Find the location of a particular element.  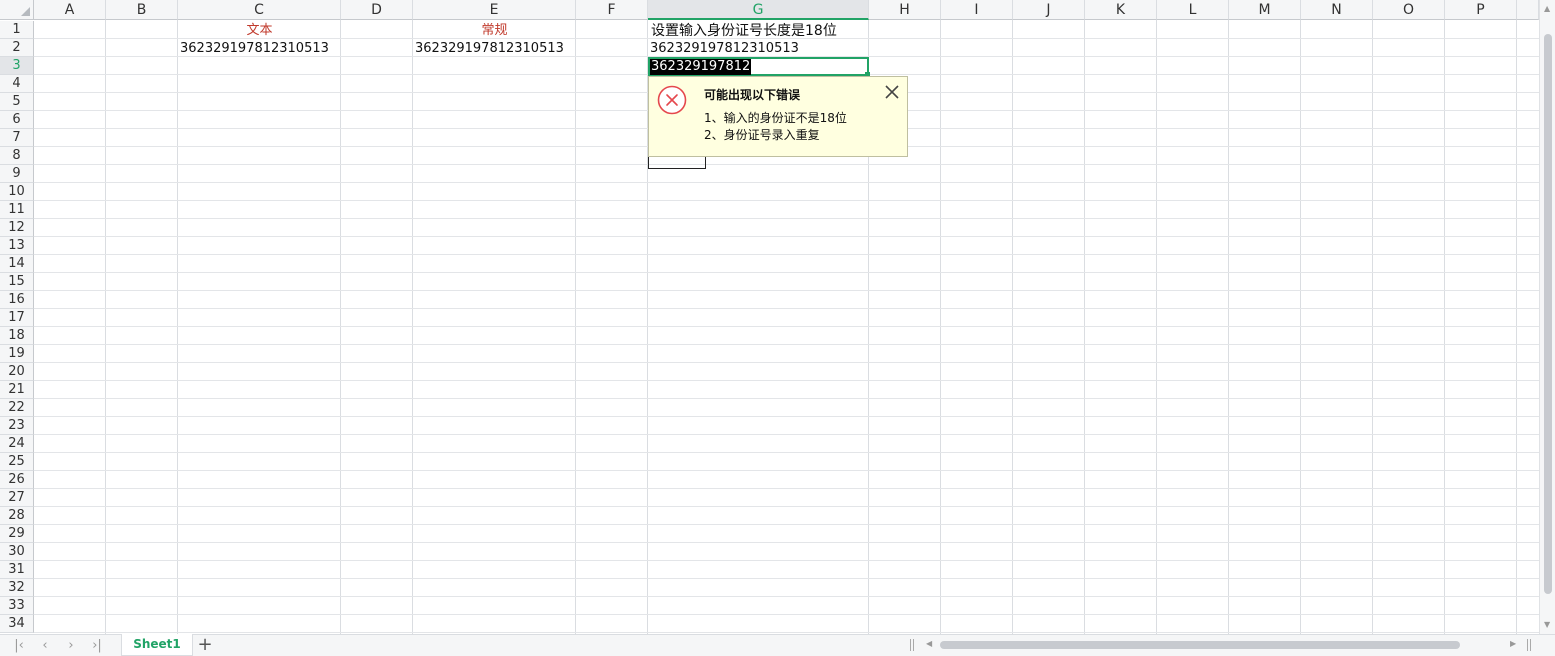

data-validation-error-tooltip: 可能出现以下错误 1、输入的身份证不是18位 2、身份证号录入重复 is located at coordinates (778, 116).